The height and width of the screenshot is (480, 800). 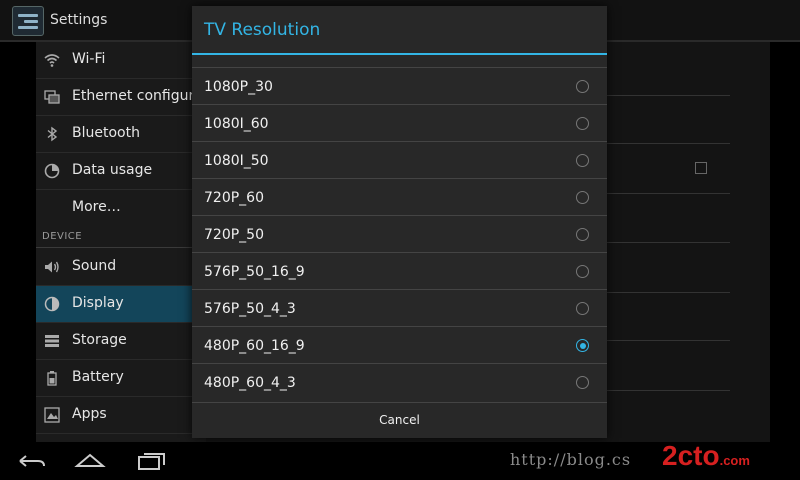 I want to click on watermark-logo-text: 2cto, so click(x=691, y=455).